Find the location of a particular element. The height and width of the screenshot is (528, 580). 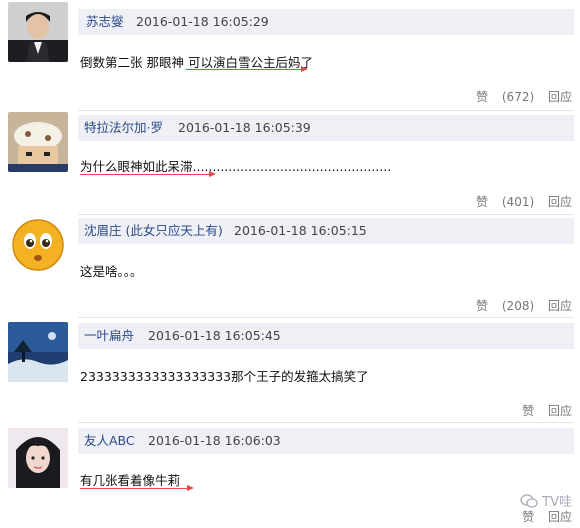

username-link: 沈眉庄 (此女只应天上有) is located at coordinates (153, 231).